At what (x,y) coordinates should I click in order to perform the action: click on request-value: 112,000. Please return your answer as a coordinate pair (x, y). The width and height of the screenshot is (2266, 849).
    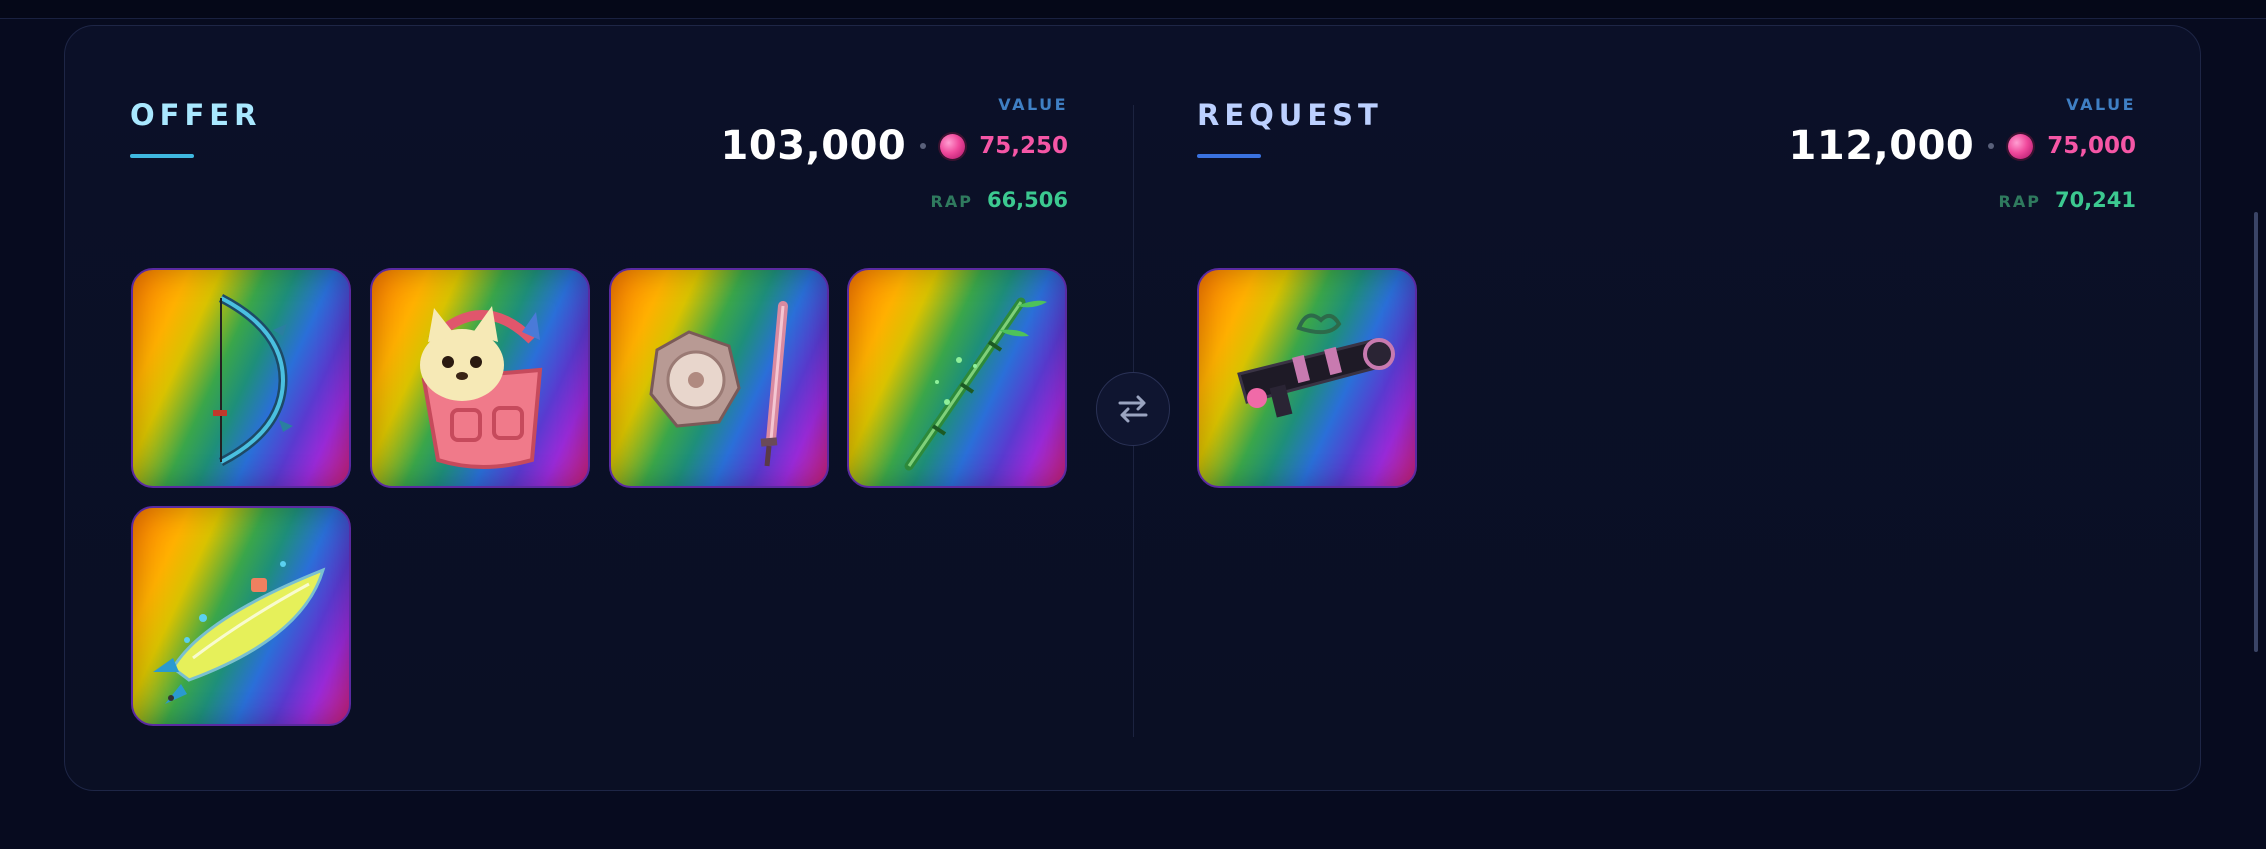
    Looking at the image, I should click on (1881, 146).